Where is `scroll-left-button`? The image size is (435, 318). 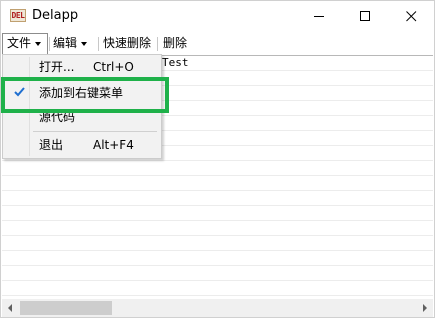
scroll-left-button is located at coordinates (10, 308).